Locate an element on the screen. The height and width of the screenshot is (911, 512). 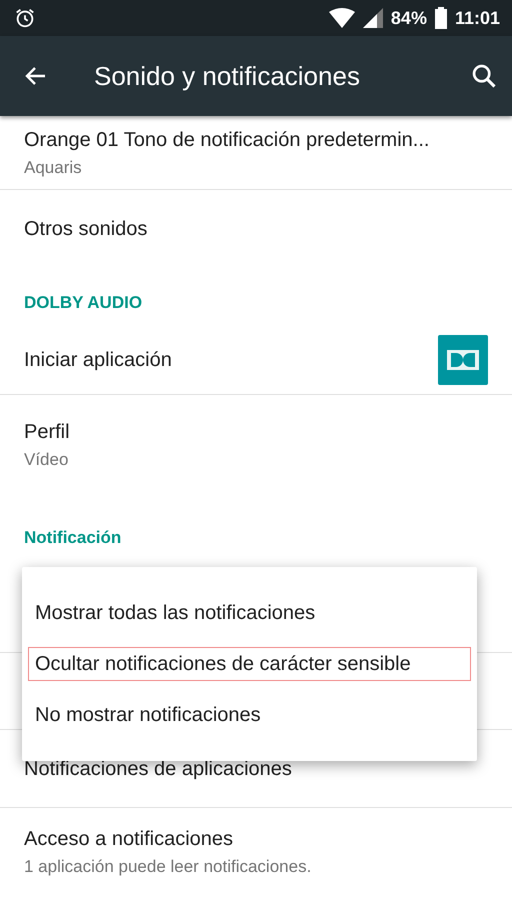
setting-summary: Aquaris is located at coordinates (53, 167).